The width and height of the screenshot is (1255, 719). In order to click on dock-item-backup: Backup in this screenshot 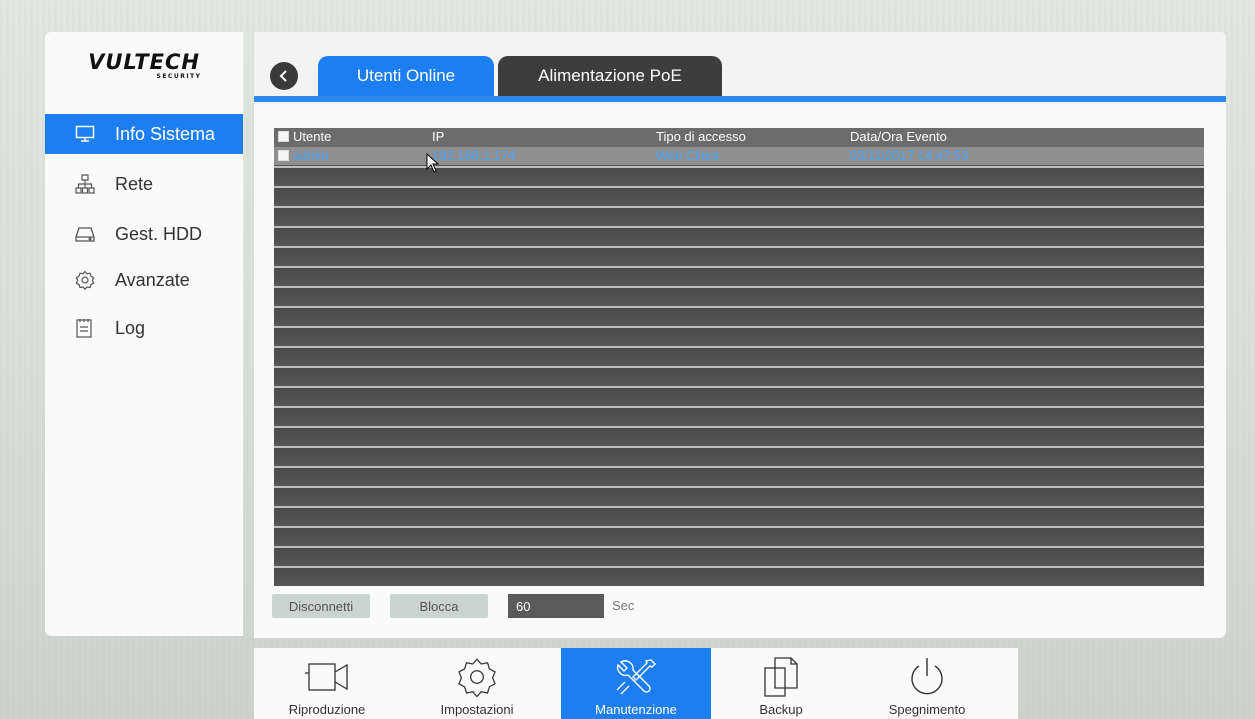, I will do `click(781, 683)`.